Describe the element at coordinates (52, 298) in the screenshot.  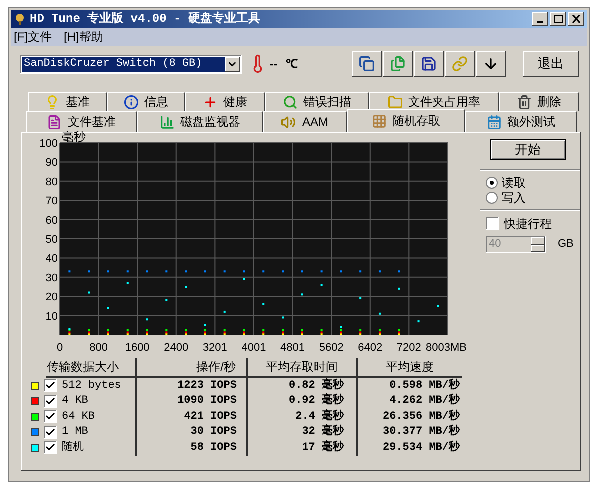
I see `y-tick-label: 20` at that location.